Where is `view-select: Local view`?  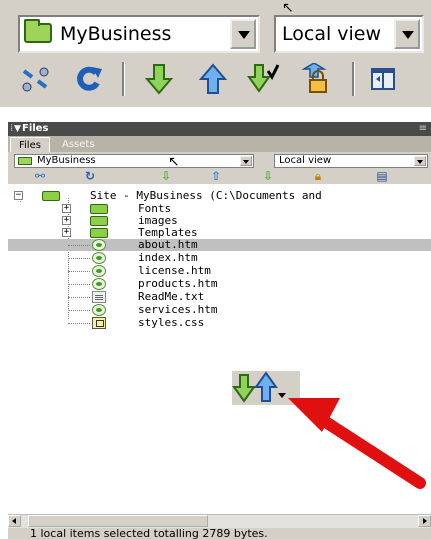 view-select: Local view is located at coordinates (349, 34).